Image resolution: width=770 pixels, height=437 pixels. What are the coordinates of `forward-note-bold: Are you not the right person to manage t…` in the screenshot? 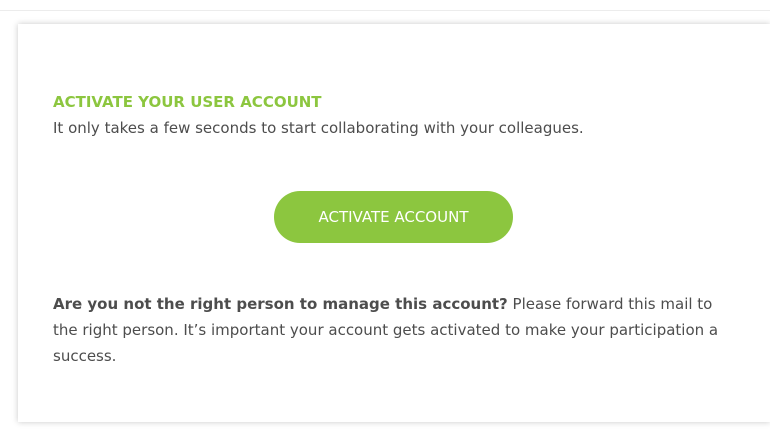 It's located at (280, 304).